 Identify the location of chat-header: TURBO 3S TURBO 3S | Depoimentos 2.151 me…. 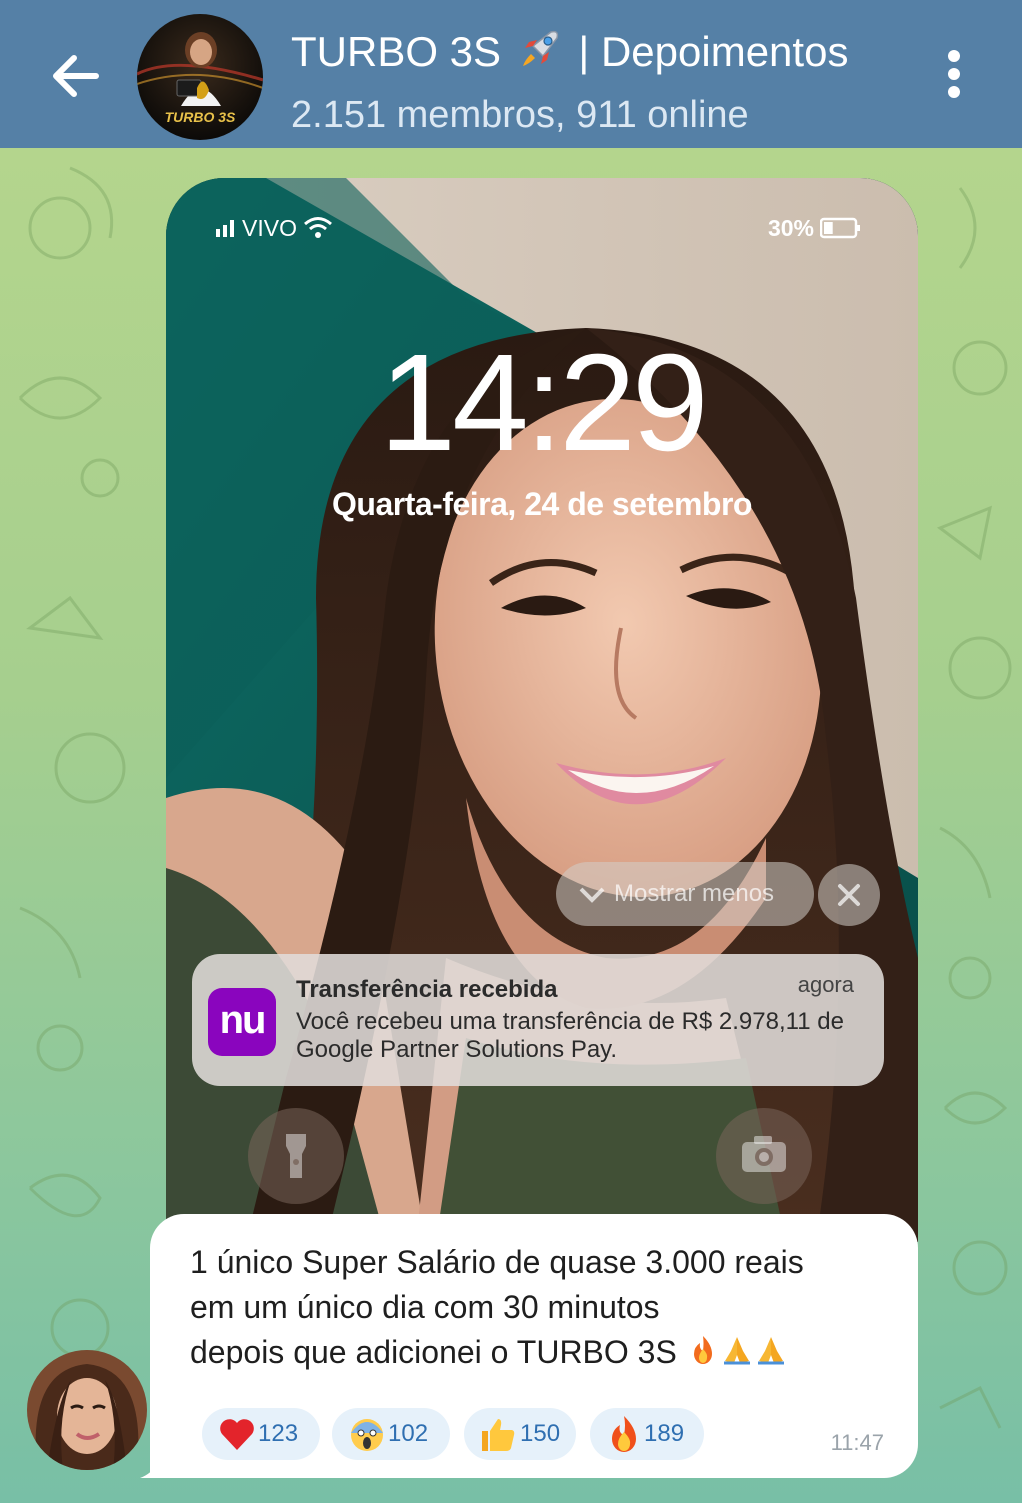
(511, 74).